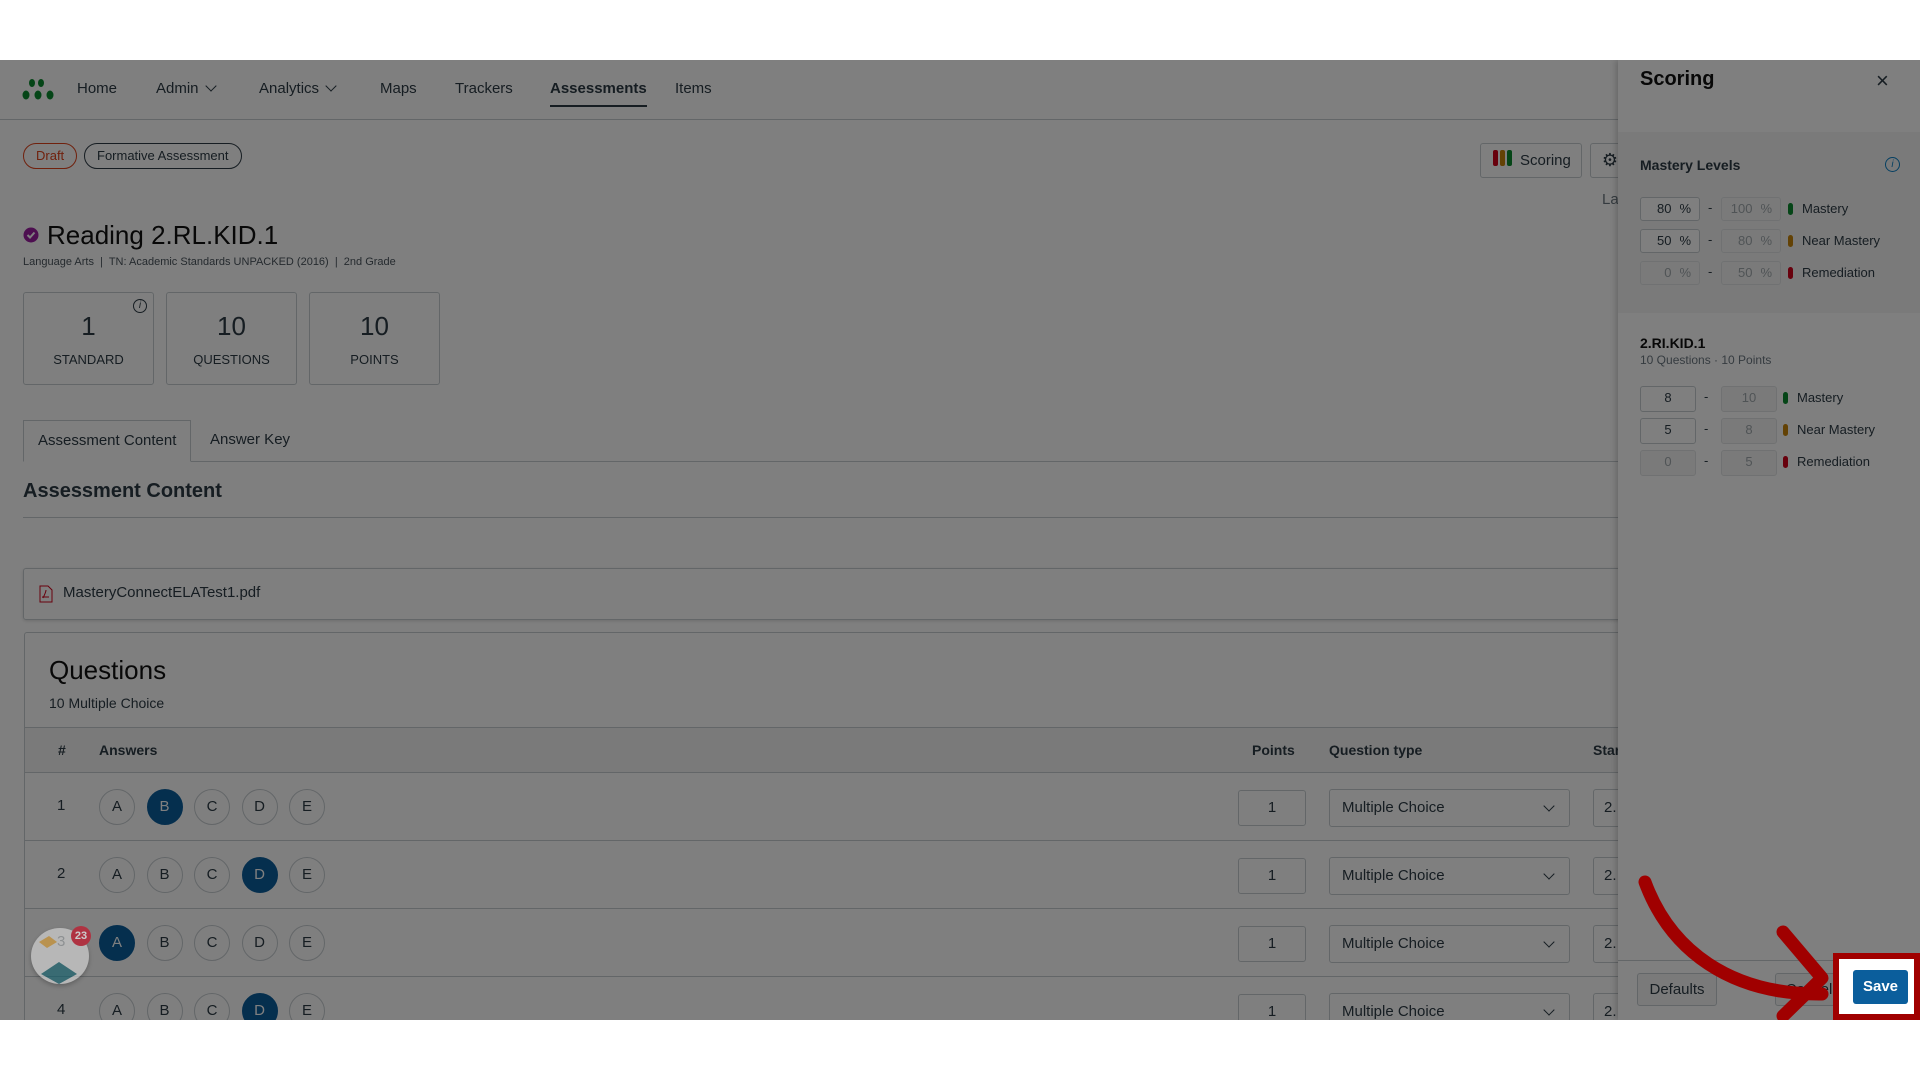 The height and width of the screenshot is (1080, 1920). Describe the element at coordinates (1733, 947) in the screenshot. I see `annotation-arrow-icon` at that location.